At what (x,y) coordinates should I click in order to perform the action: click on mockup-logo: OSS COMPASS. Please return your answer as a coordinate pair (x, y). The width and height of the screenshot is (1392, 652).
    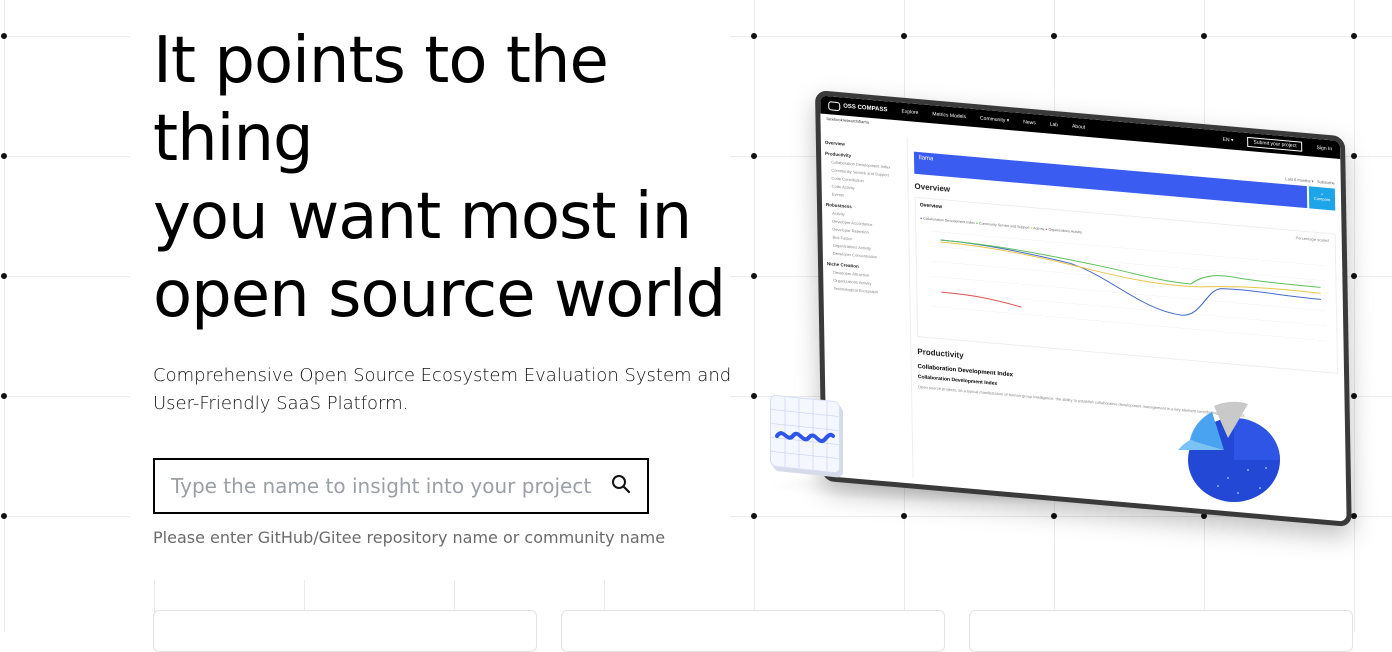
    Looking at the image, I should click on (858, 107).